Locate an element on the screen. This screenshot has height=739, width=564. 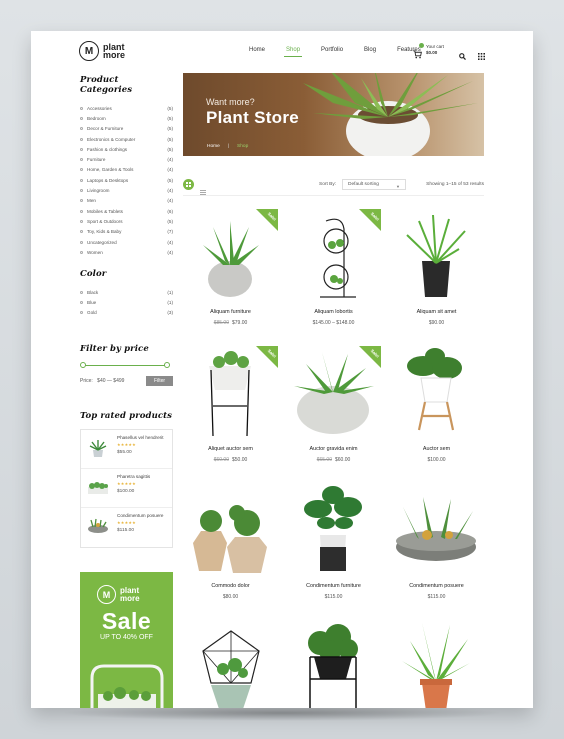
filter-list-item: Bedroom (5) is located at coordinates (126, 118).